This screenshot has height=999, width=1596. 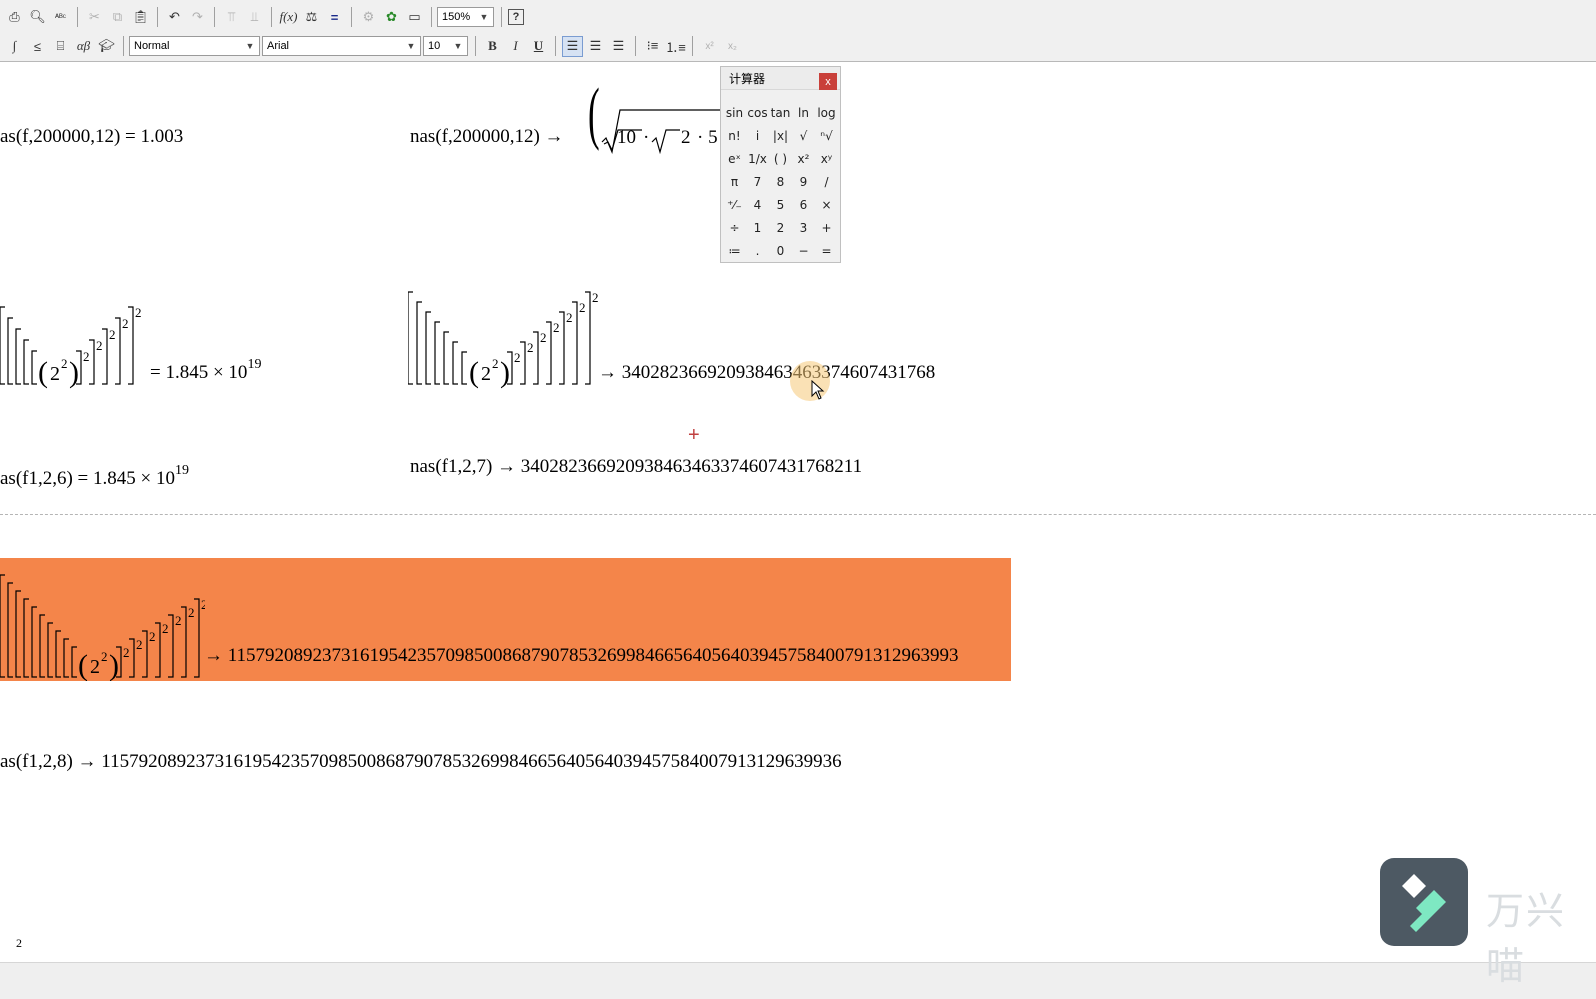 What do you see at coordinates (757, 181) in the screenshot?
I see `calculator-key: 7` at bounding box center [757, 181].